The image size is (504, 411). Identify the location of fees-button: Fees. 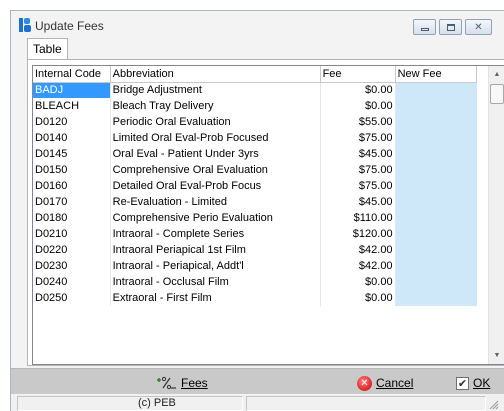
(182, 383).